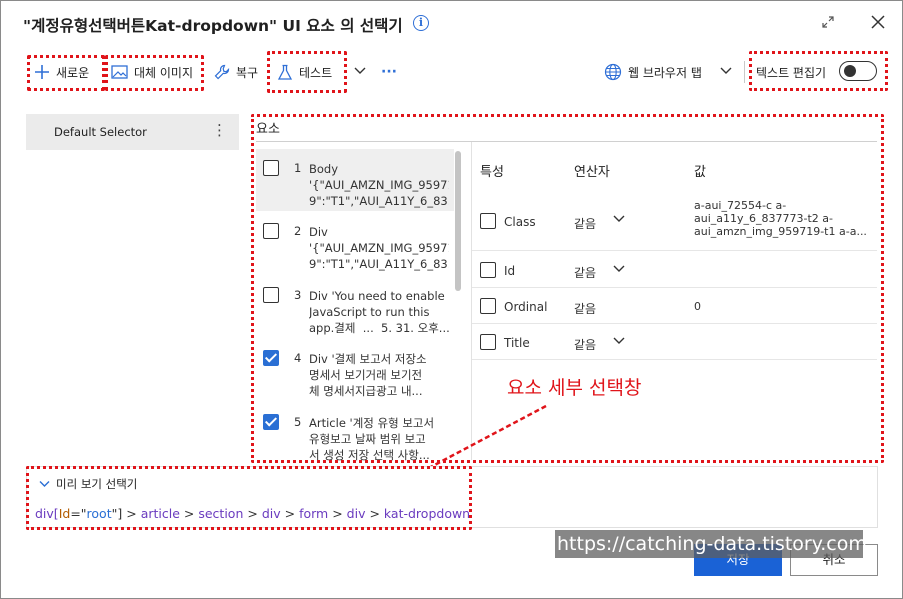 Image resolution: width=903 pixels, height=599 pixels. I want to click on globe-icon, so click(613, 72).